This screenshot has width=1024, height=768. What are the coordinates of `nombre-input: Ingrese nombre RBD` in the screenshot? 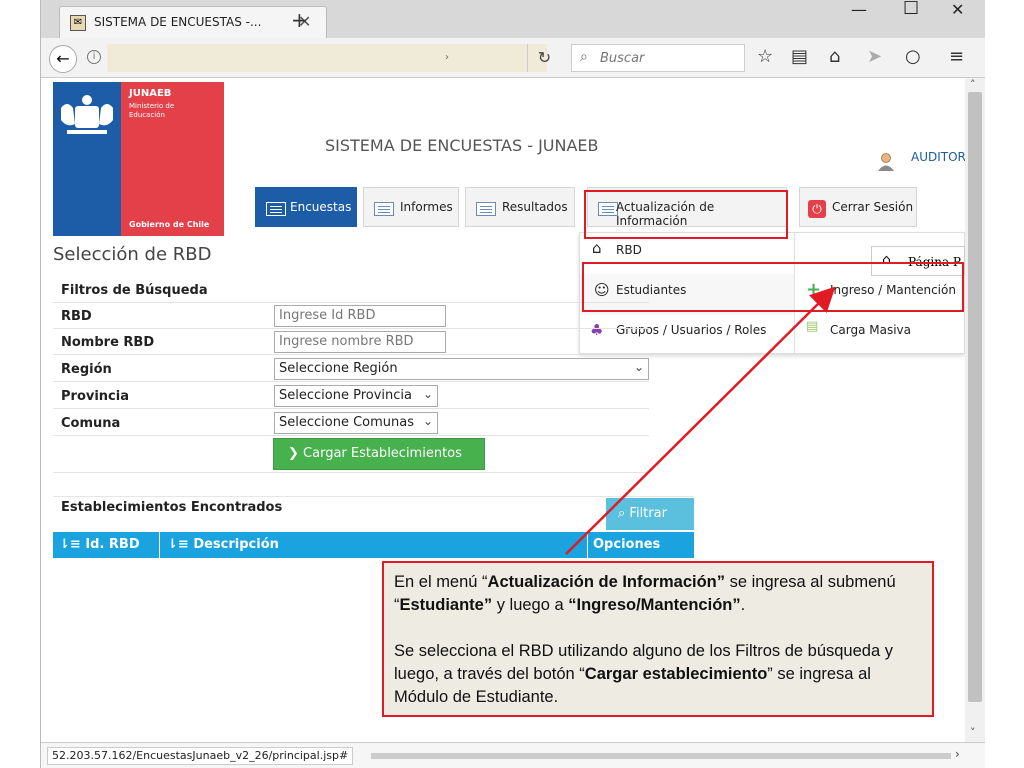 It's located at (360, 342).